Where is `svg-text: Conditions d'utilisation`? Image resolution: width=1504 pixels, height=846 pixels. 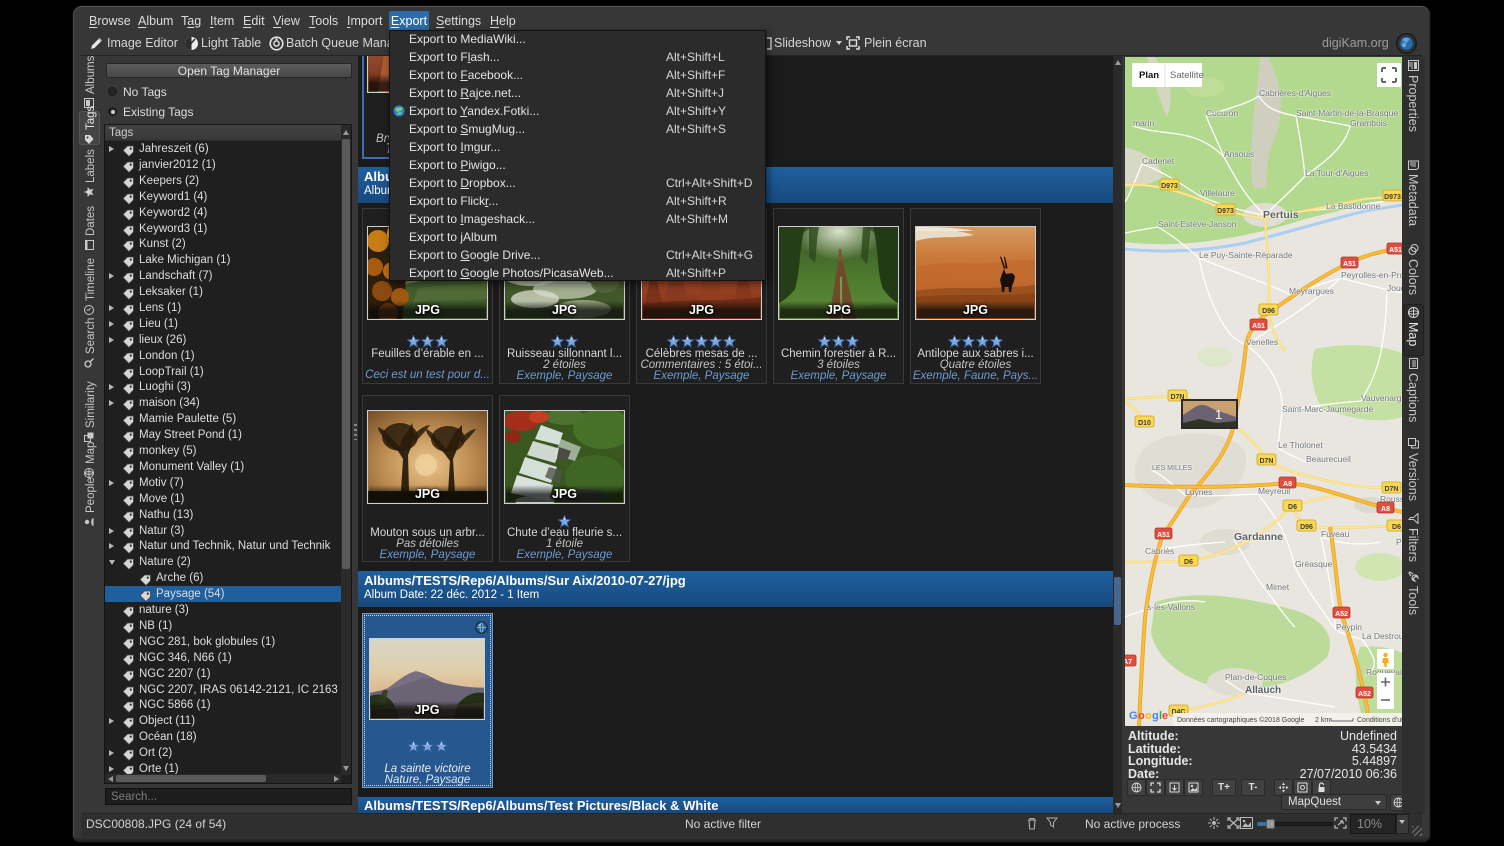
svg-text: Conditions d'utilisation is located at coordinates (1379, 720).